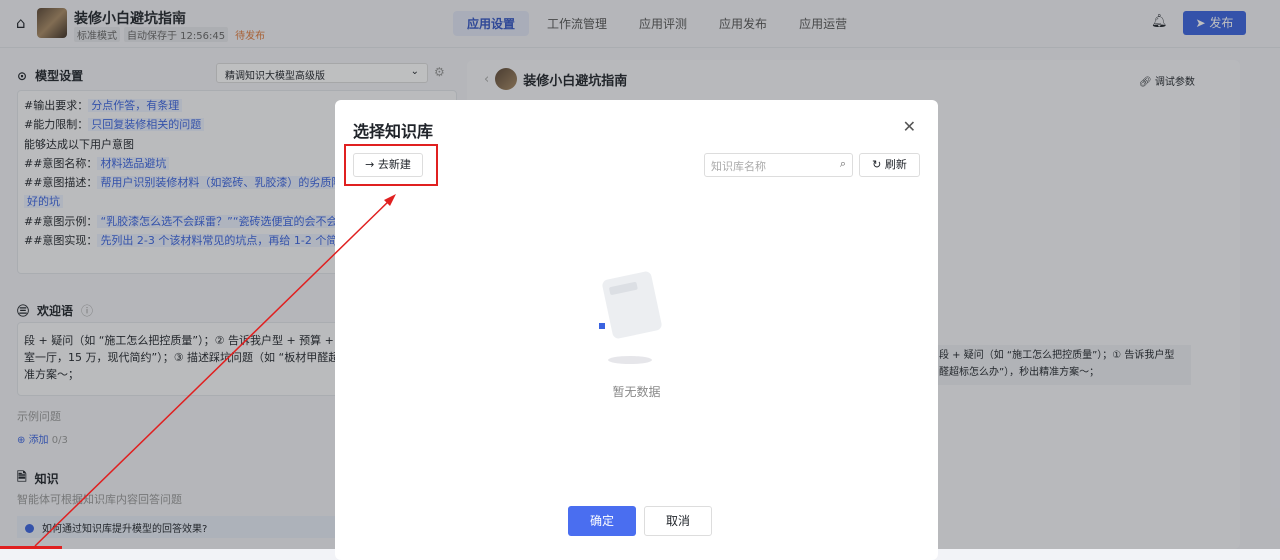 The width and height of the screenshot is (1280, 560). I want to click on cancel-button: 取消, so click(678, 521).